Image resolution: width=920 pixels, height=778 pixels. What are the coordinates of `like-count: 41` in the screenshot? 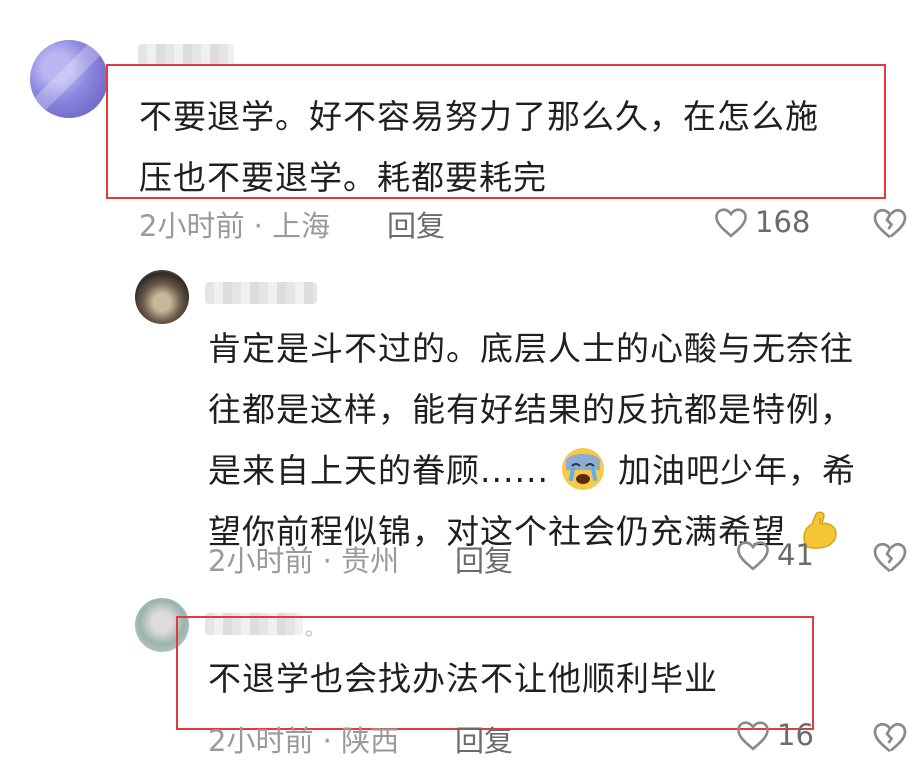 It's located at (795, 555).